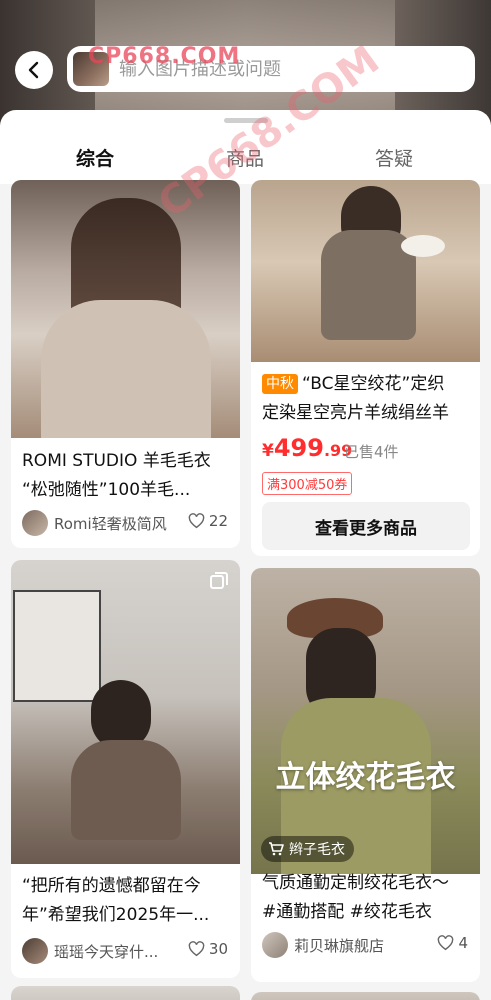 This screenshot has height=1000, width=491. What do you see at coordinates (298, 448) in the screenshot?
I see `price-integer: 499` at bounding box center [298, 448].